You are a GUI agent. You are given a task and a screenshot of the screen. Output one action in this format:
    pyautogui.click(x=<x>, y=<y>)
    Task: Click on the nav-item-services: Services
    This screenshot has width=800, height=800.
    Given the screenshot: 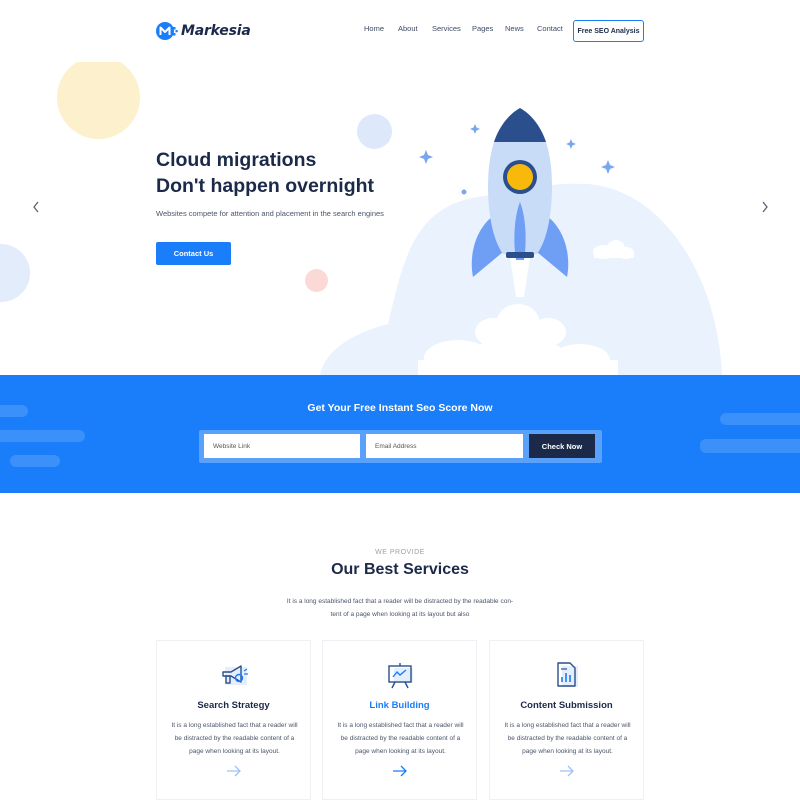 What is the action you would take?
    pyautogui.click(x=452, y=28)
    